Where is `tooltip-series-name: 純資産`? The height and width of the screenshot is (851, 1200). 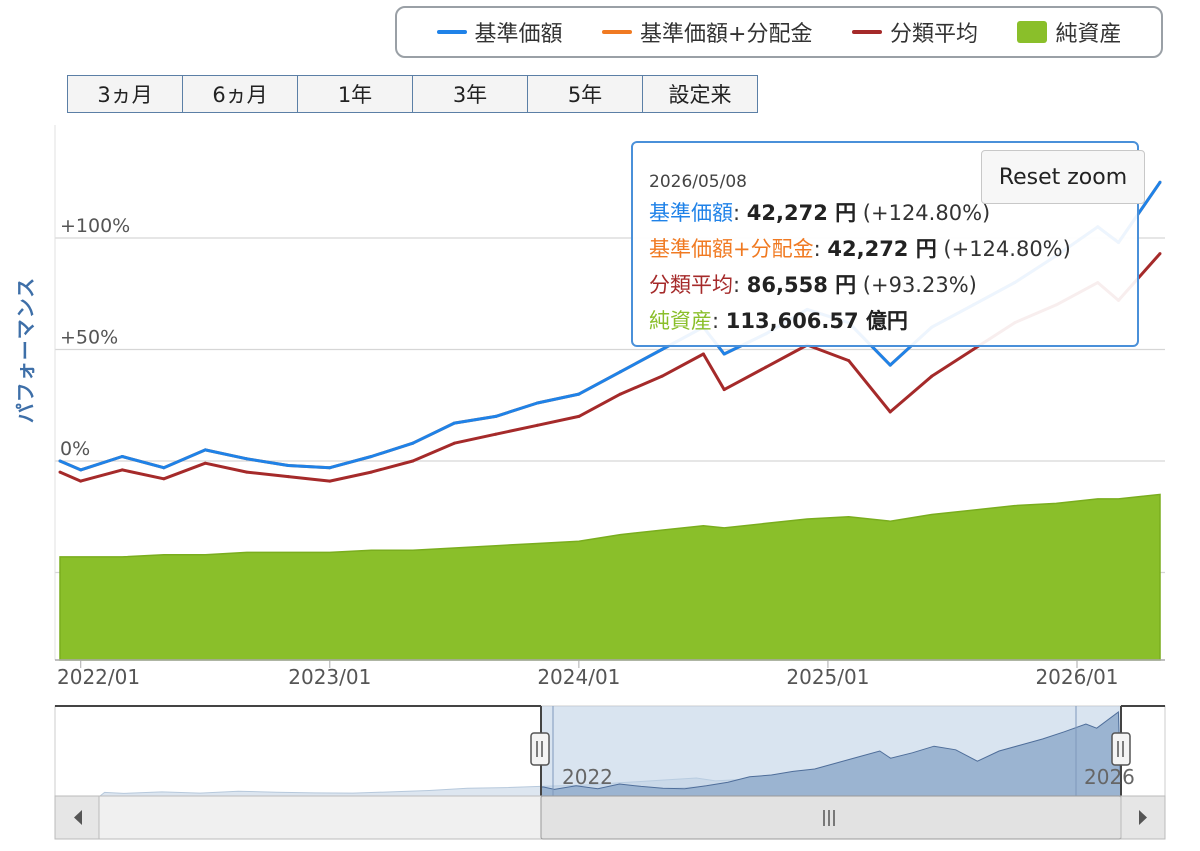 tooltip-series-name: 純資産 is located at coordinates (680, 321).